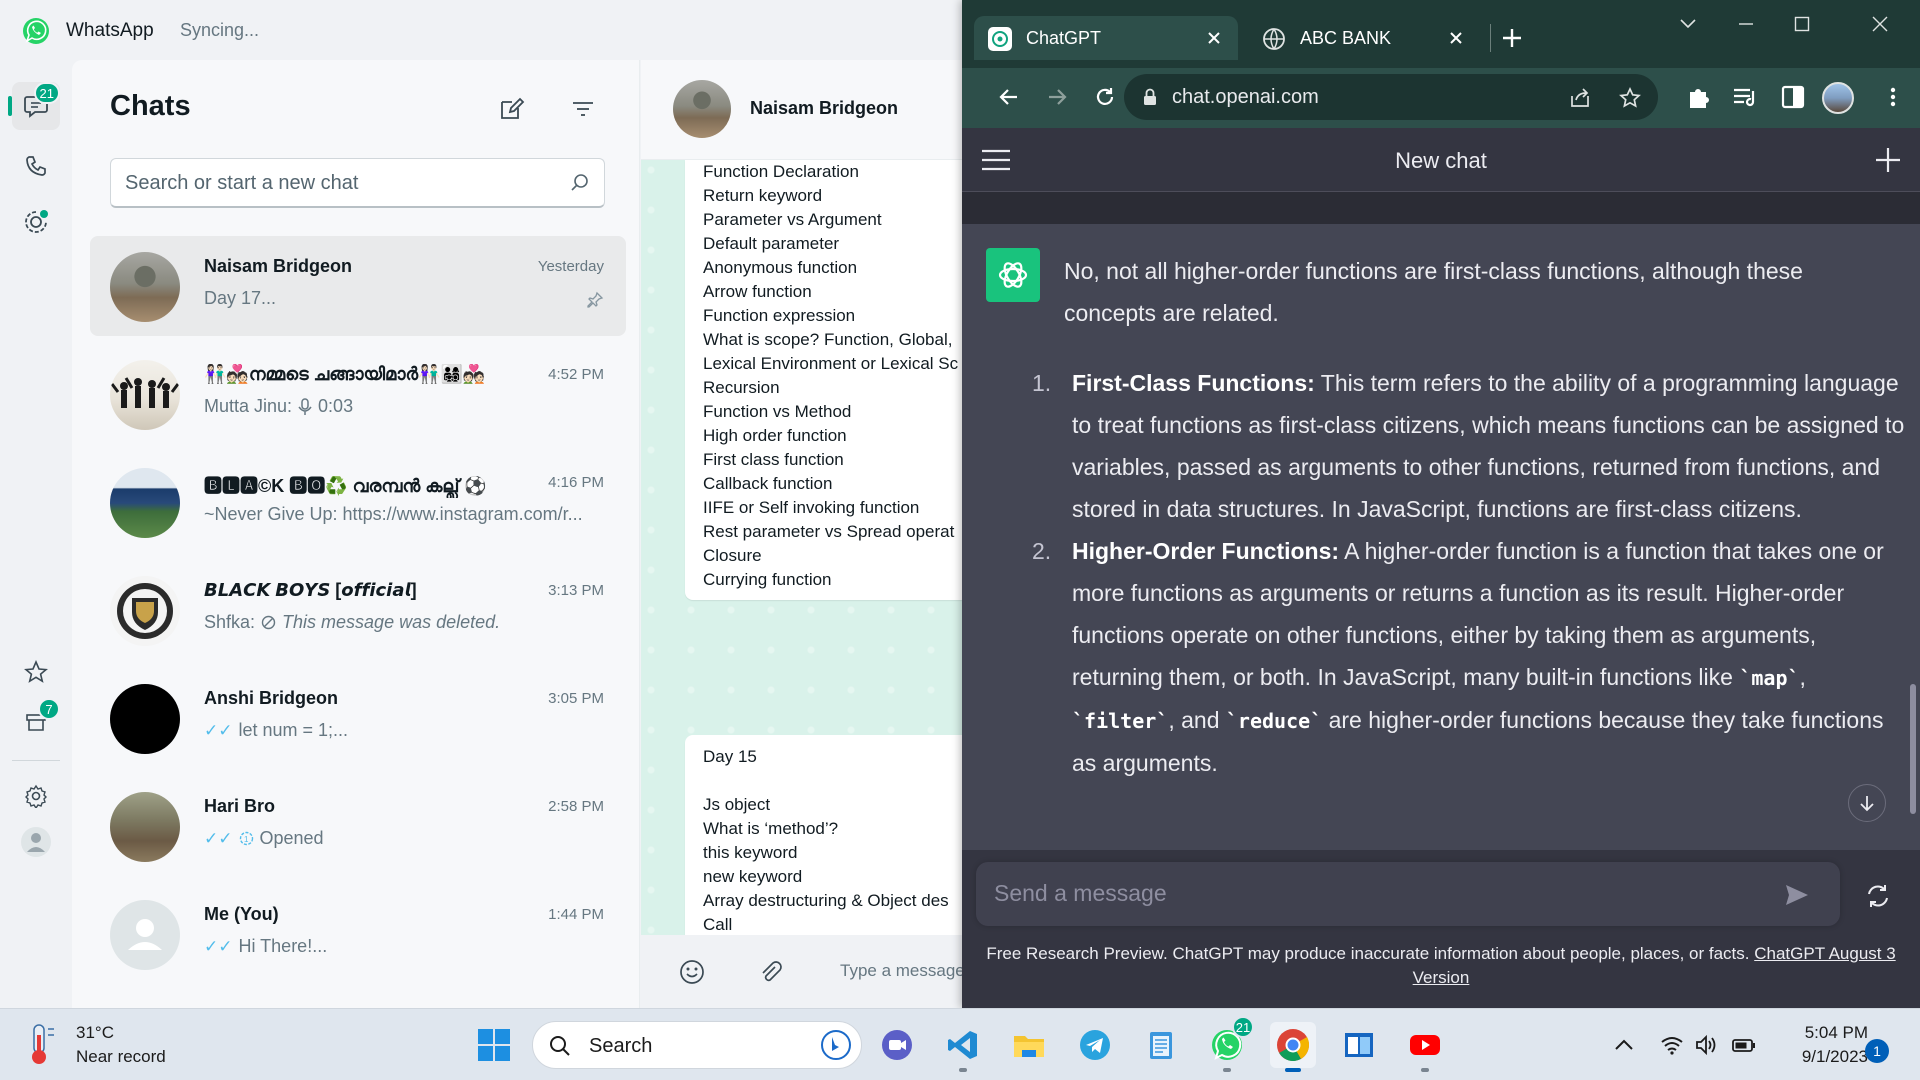 Image resolution: width=1920 pixels, height=1080 pixels. What do you see at coordinates (1630, 98) in the screenshot?
I see `bookmark-star-icon` at bounding box center [1630, 98].